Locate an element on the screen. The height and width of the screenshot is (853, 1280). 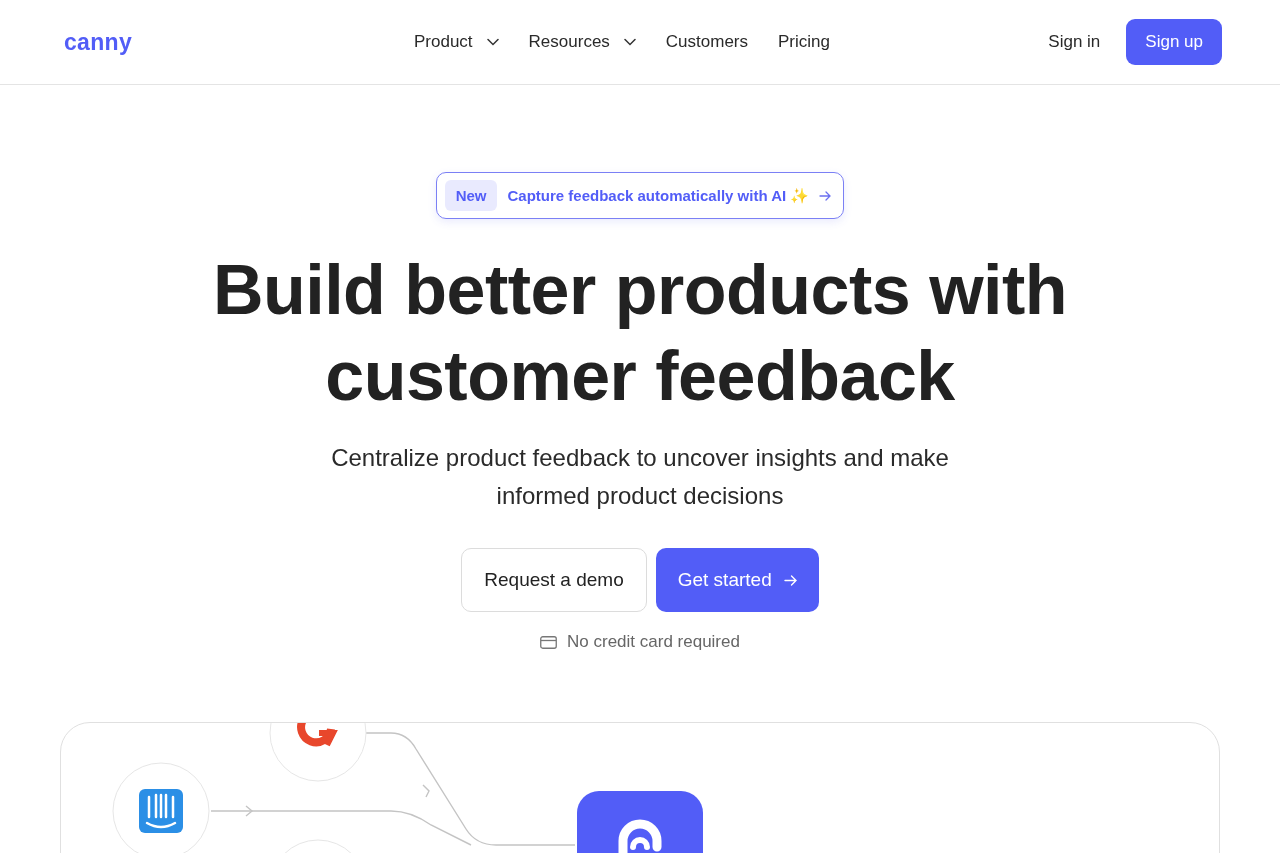
announcement-text: Capture feedback automatically with AI ✨ is located at coordinates (658, 195).